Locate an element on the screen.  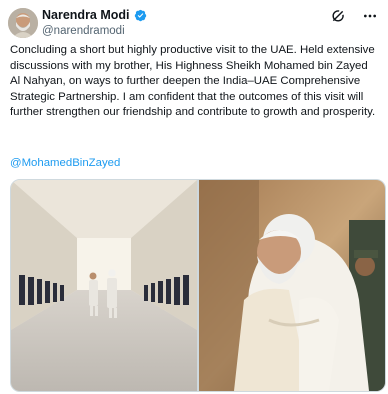
author-display-name: Narendra Modi is located at coordinates (86, 15).